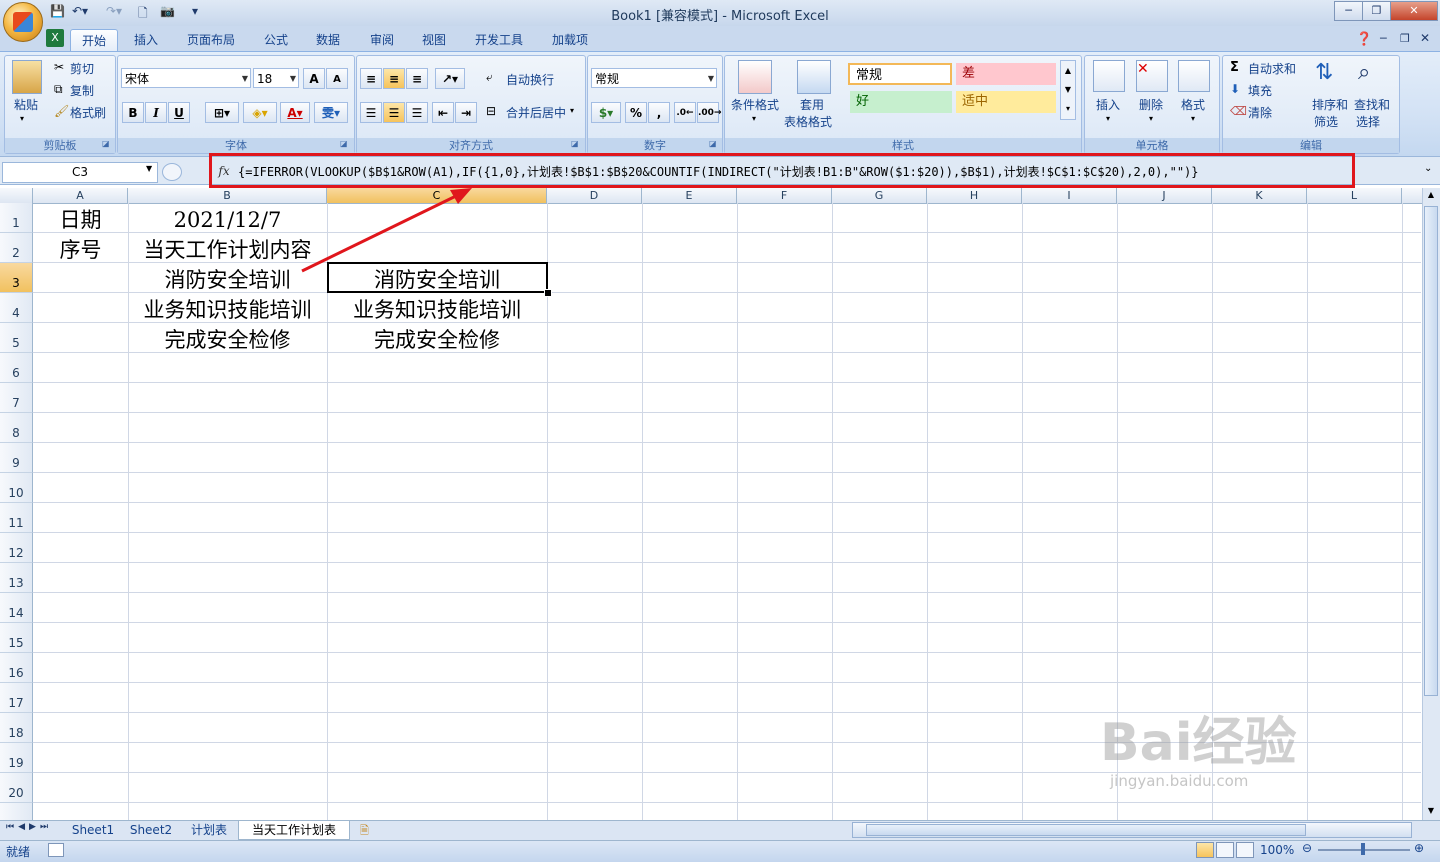 This screenshot has width=1440, height=862. What do you see at coordinates (276, 40) in the screenshot?
I see `tab-formulas: 公式` at bounding box center [276, 40].